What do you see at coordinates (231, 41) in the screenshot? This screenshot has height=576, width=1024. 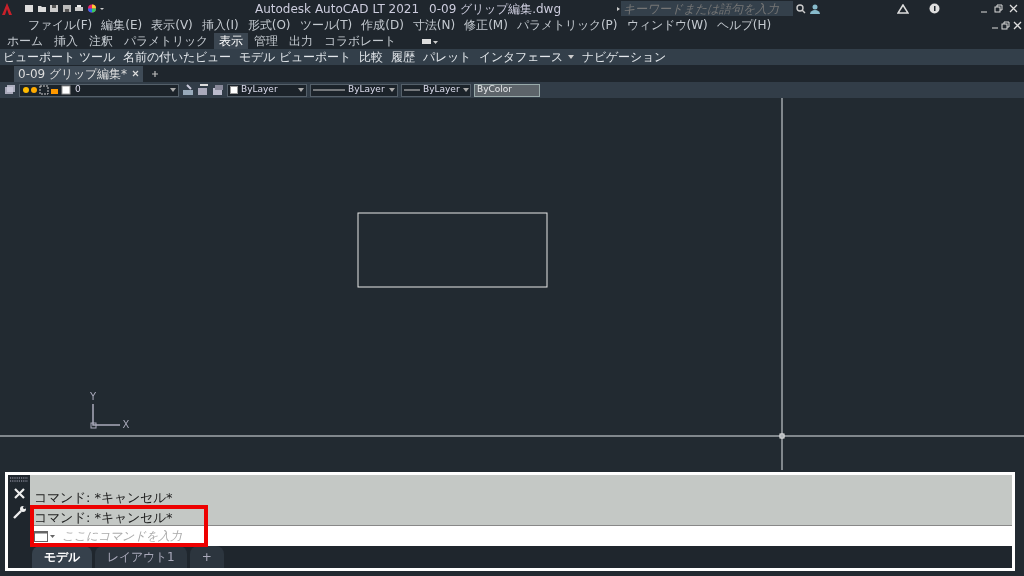 I see `ribbon-tab: 表示` at bounding box center [231, 41].